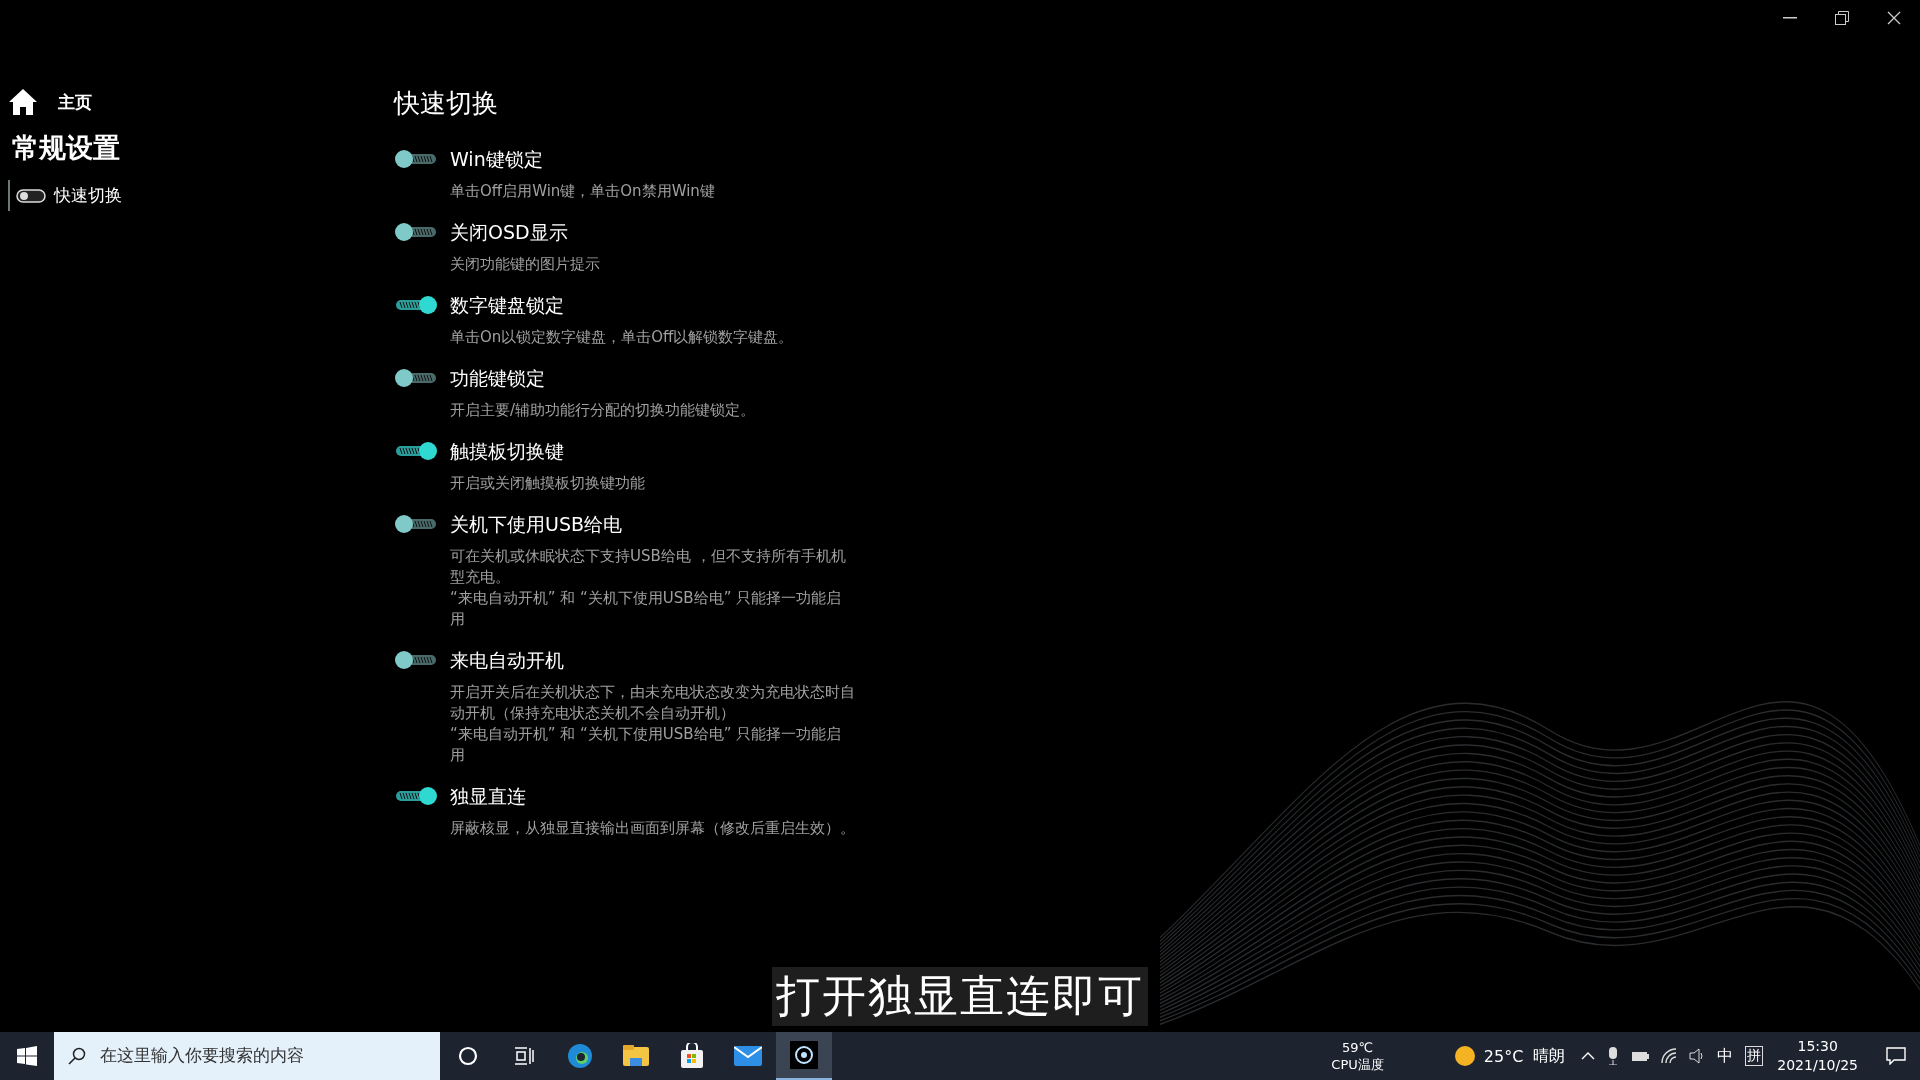  What do you see at coordinates (1503, 1056) in the screenshot?
I see `weather-temperature: 25°C` at bounding box center [1503, 1056].